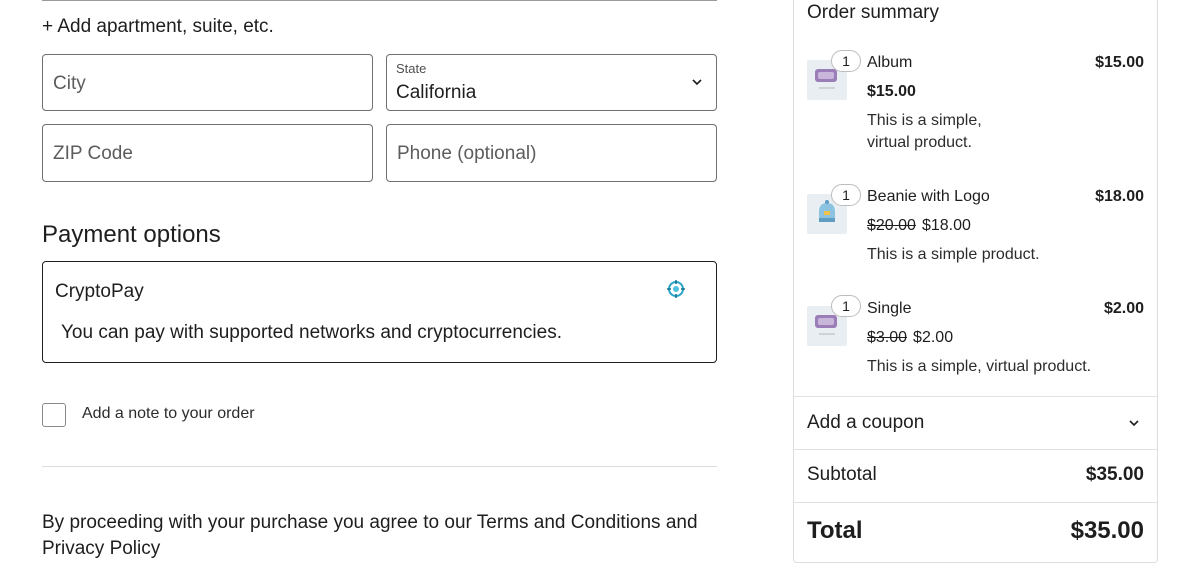 This screenshot has width=1200, height=578. I want to click on beanie-quantity-badge: 1, so click(846, 195).